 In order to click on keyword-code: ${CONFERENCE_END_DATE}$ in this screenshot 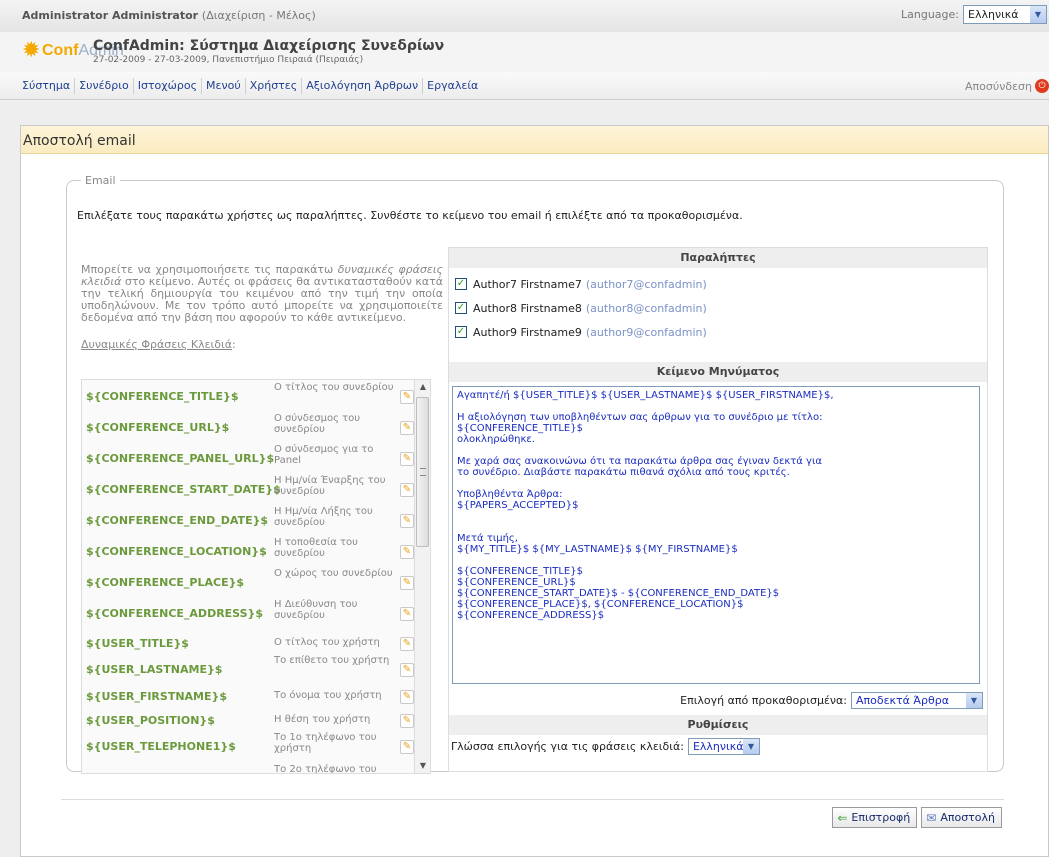, I will do `click(177, 520)`.